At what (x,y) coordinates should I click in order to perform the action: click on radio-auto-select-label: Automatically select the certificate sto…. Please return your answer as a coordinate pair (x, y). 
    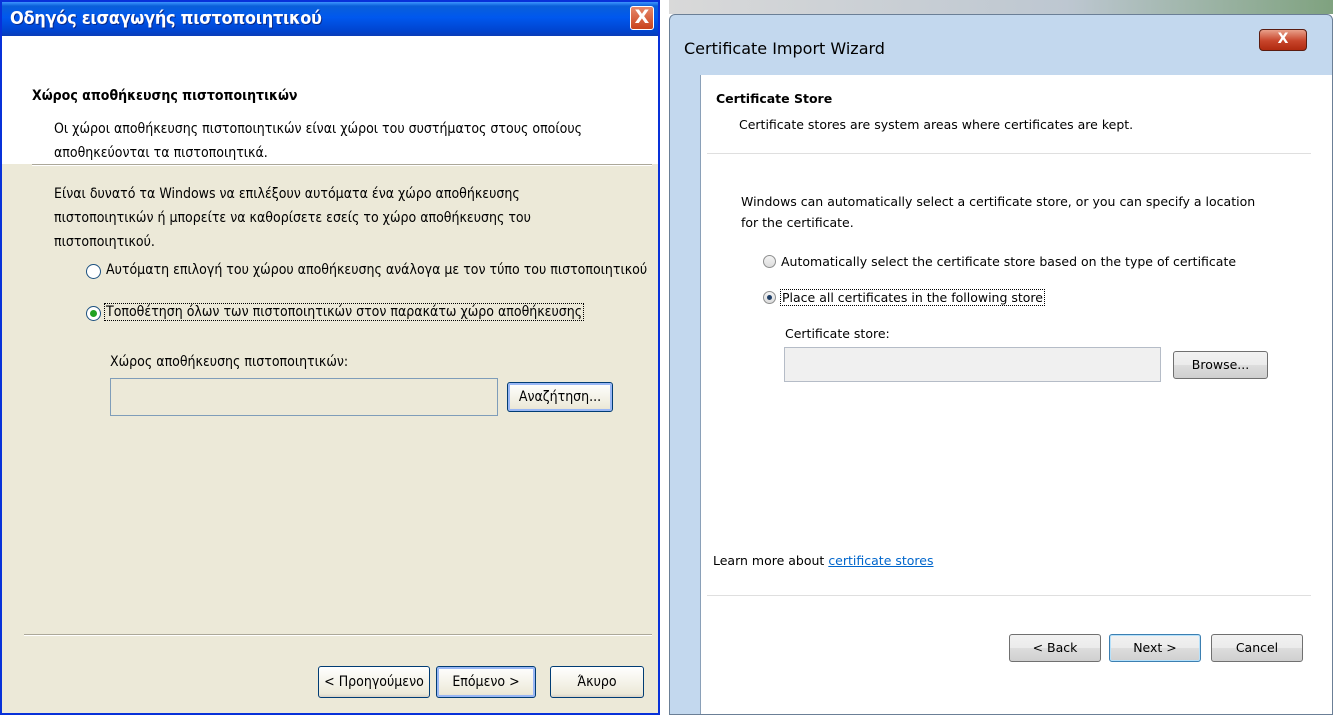
    Looking at the image, I should click on (1008, 261).